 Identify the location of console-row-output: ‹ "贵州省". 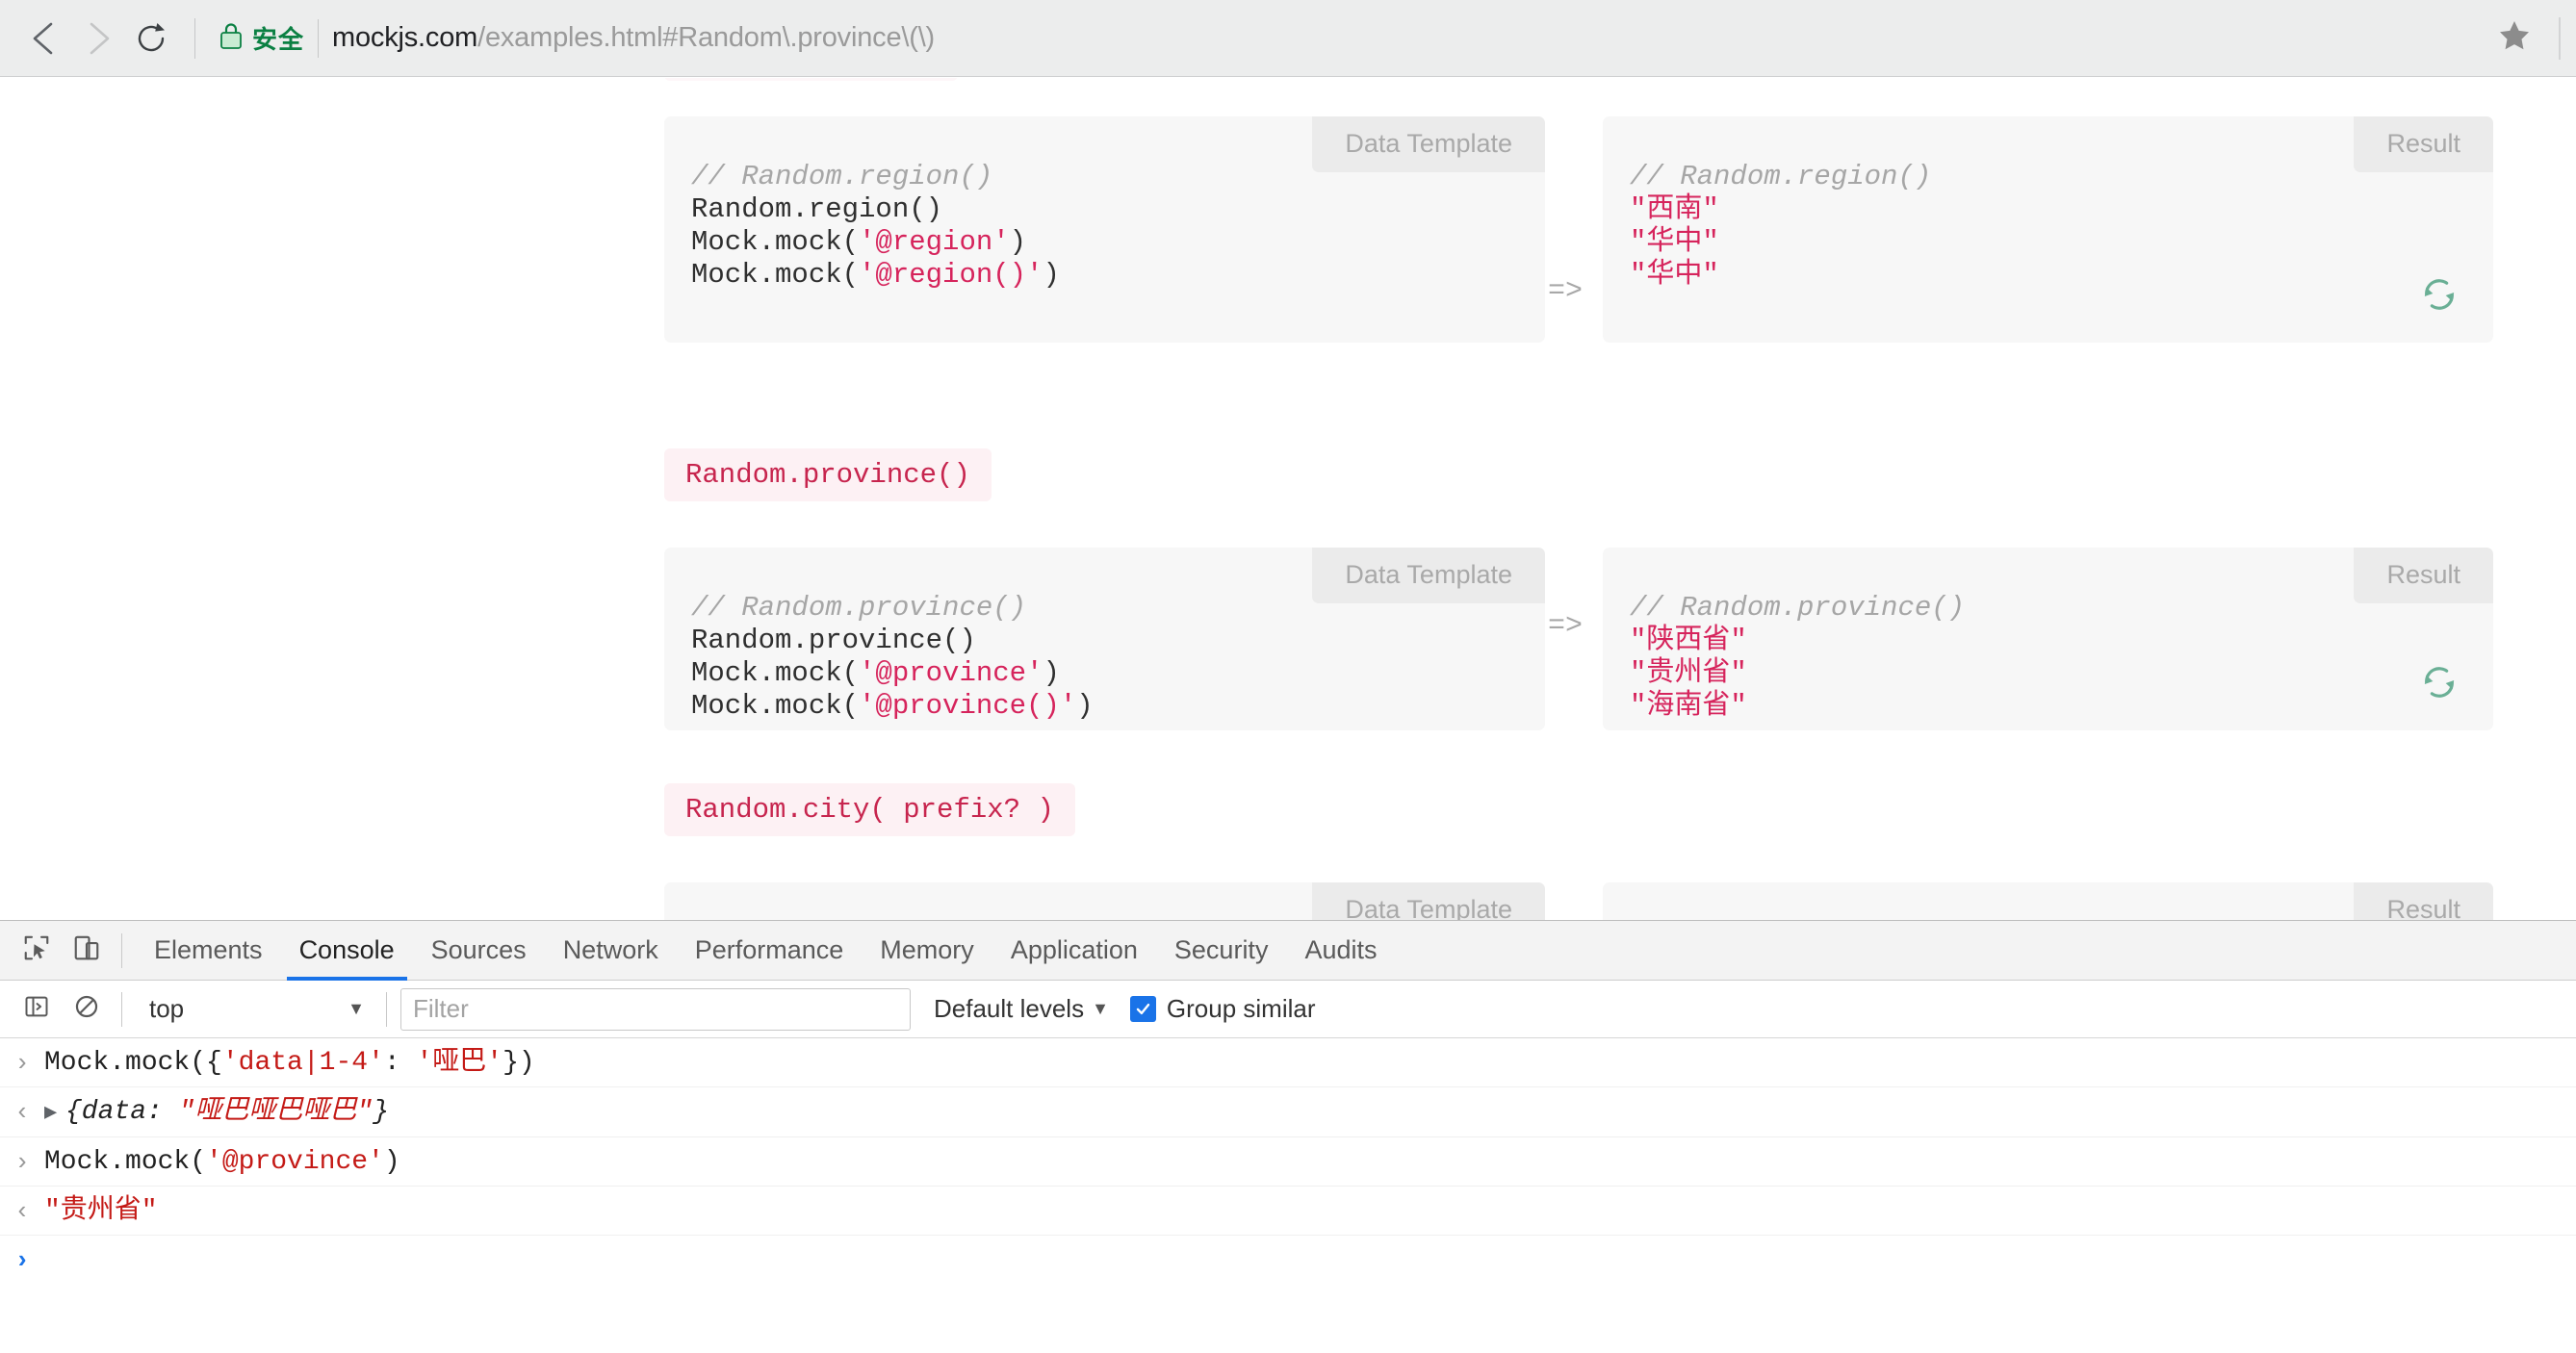
(1288, 1211).